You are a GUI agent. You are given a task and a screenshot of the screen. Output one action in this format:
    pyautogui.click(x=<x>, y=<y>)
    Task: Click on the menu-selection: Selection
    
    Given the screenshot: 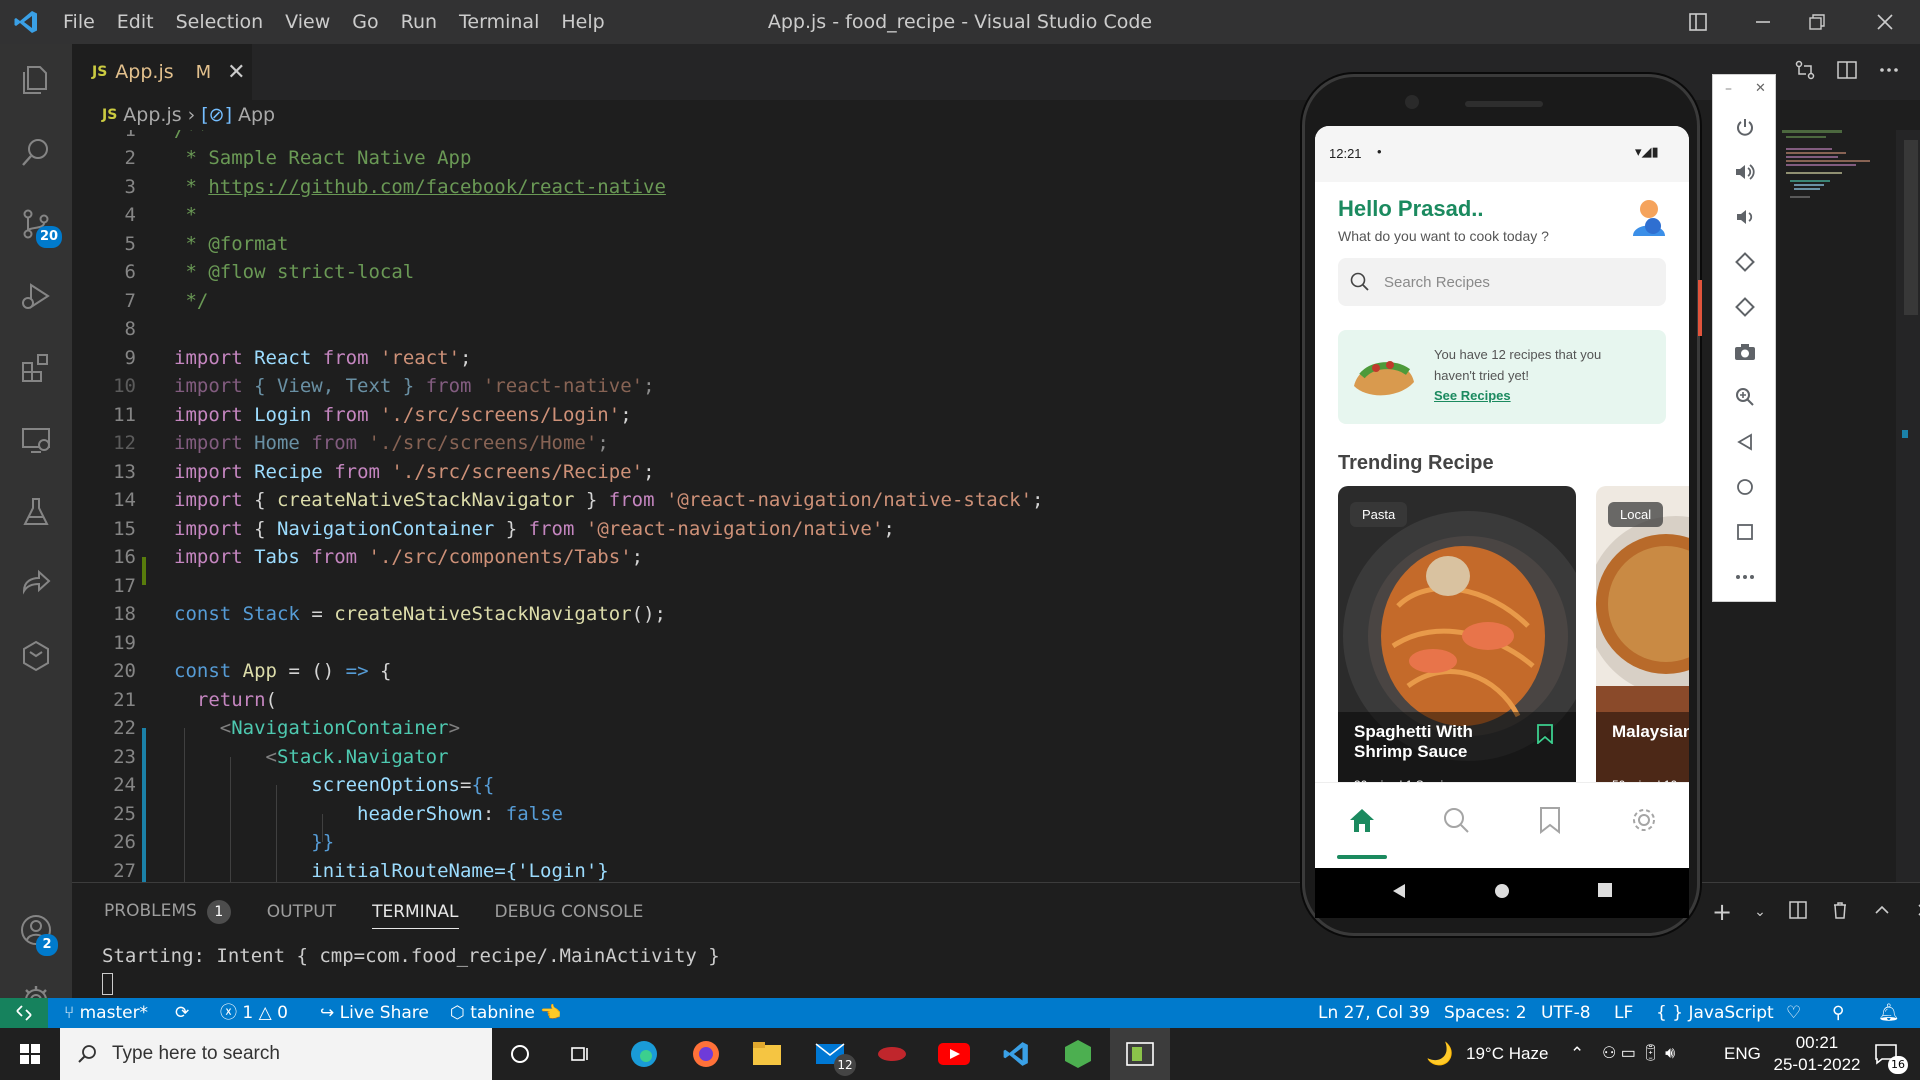 What is the action you would take?
    pyautogui.click(x=220, y=22)
    